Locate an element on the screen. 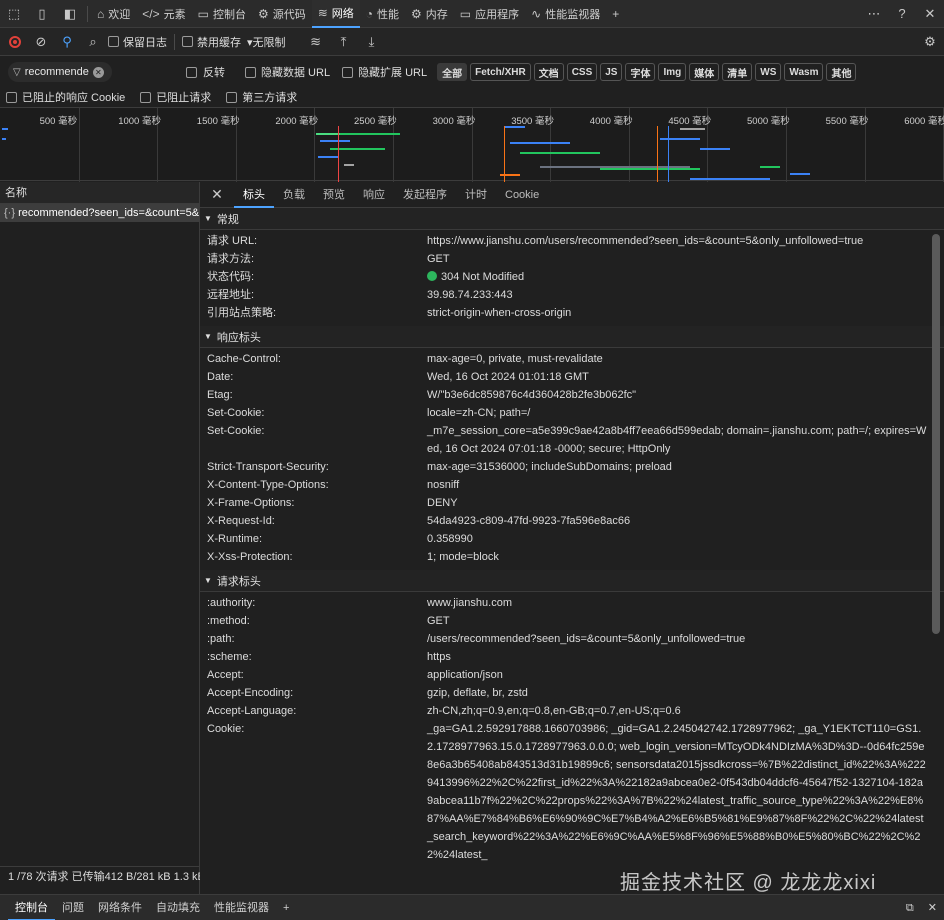  drawer-tab: 性能监视器 is located at coordinates (241, 907).